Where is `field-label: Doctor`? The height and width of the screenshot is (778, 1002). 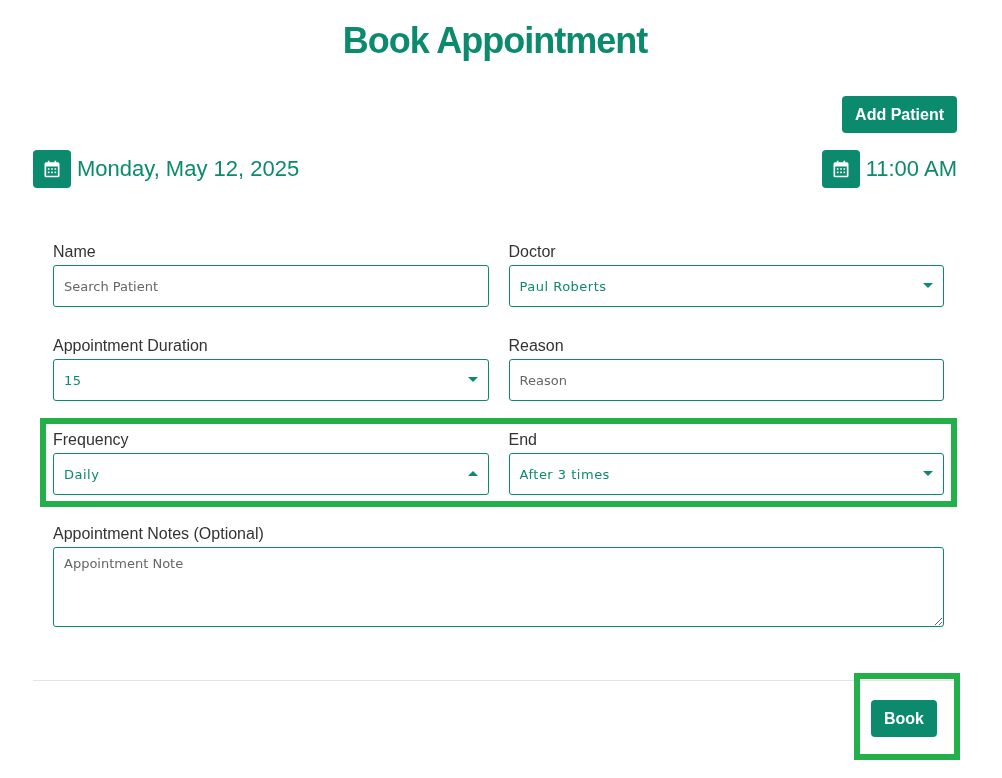
field-label: Doctor is located at coordinates (532, 252).